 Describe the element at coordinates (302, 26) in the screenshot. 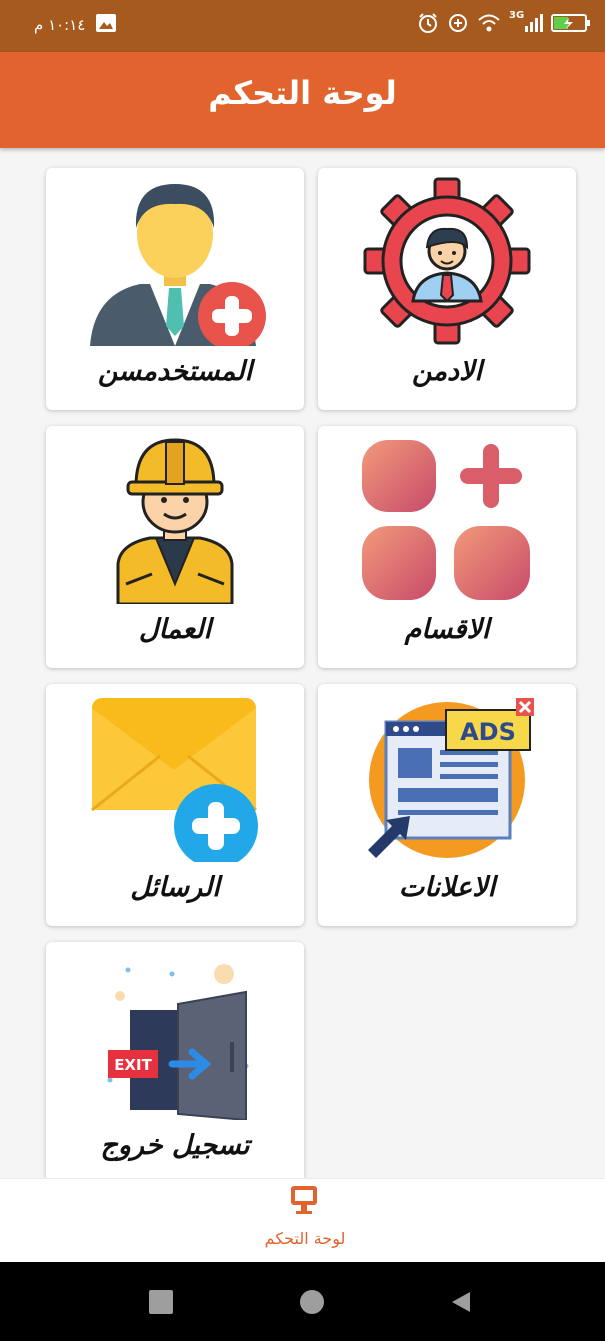

I see `status-bar: ١٠:١٤ م 3G` at that location.